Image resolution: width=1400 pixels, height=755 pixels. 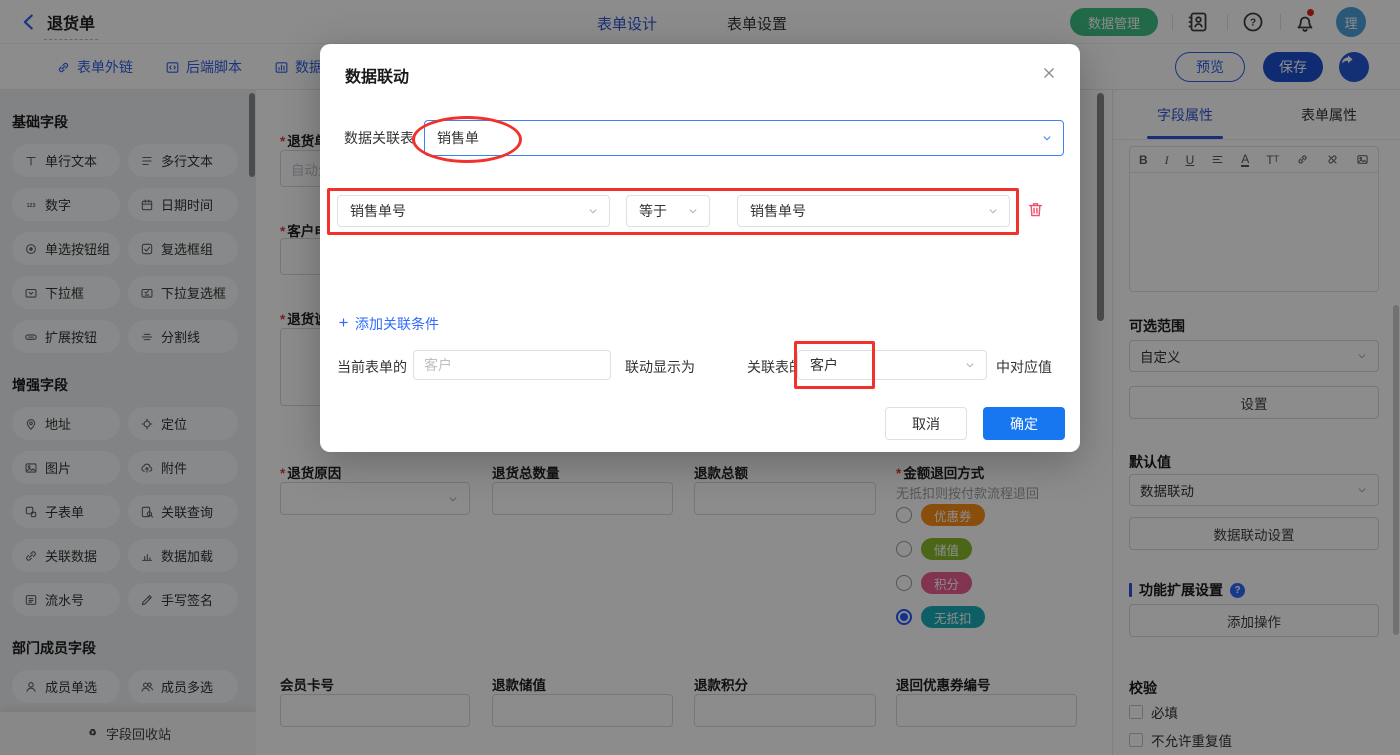 What do you see at coordinates (372, 367) in the screenshot?
I see `display-prefix-label: 当前表单的` at bounding box center [372, 367].